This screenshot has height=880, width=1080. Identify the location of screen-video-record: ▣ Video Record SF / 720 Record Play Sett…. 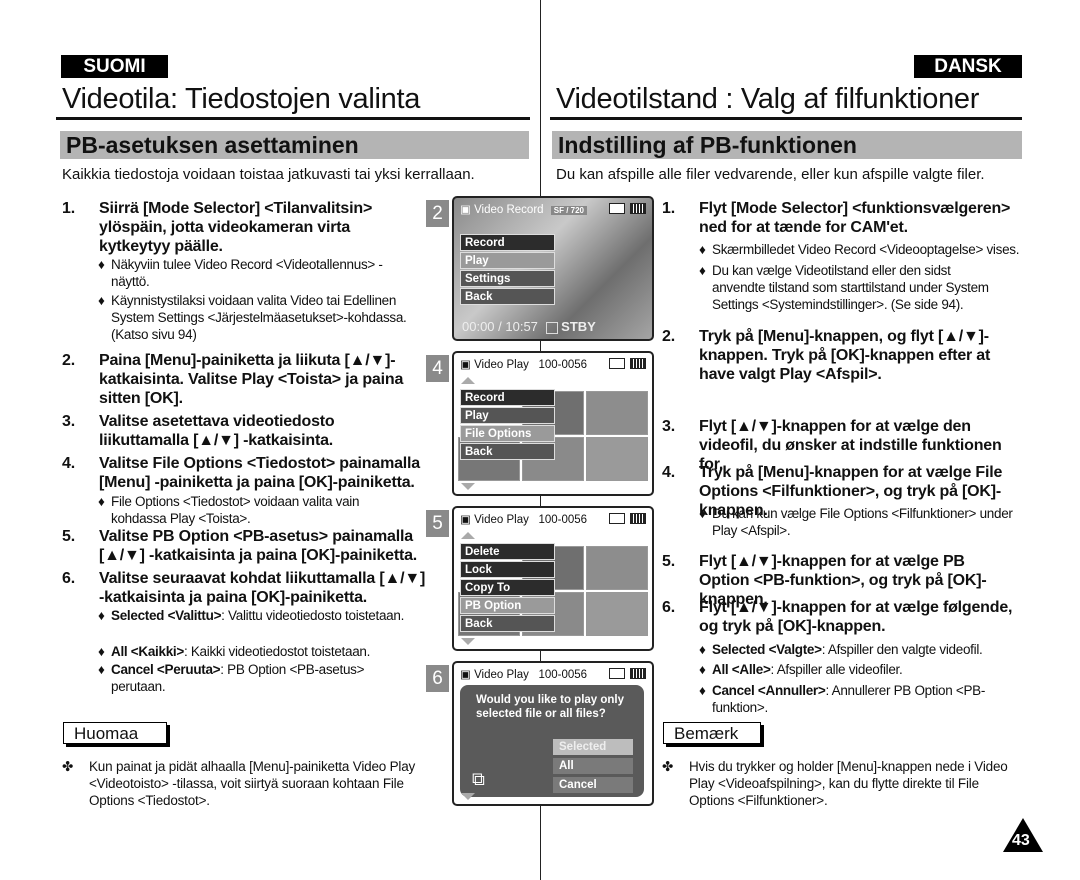
(553, 268).